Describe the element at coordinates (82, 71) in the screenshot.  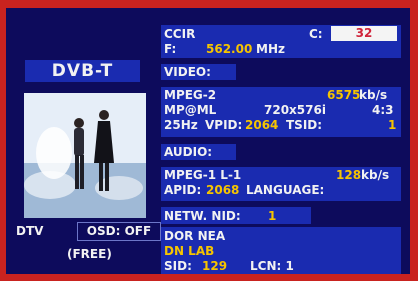
I see `standard-label: DVB-T` at that location.